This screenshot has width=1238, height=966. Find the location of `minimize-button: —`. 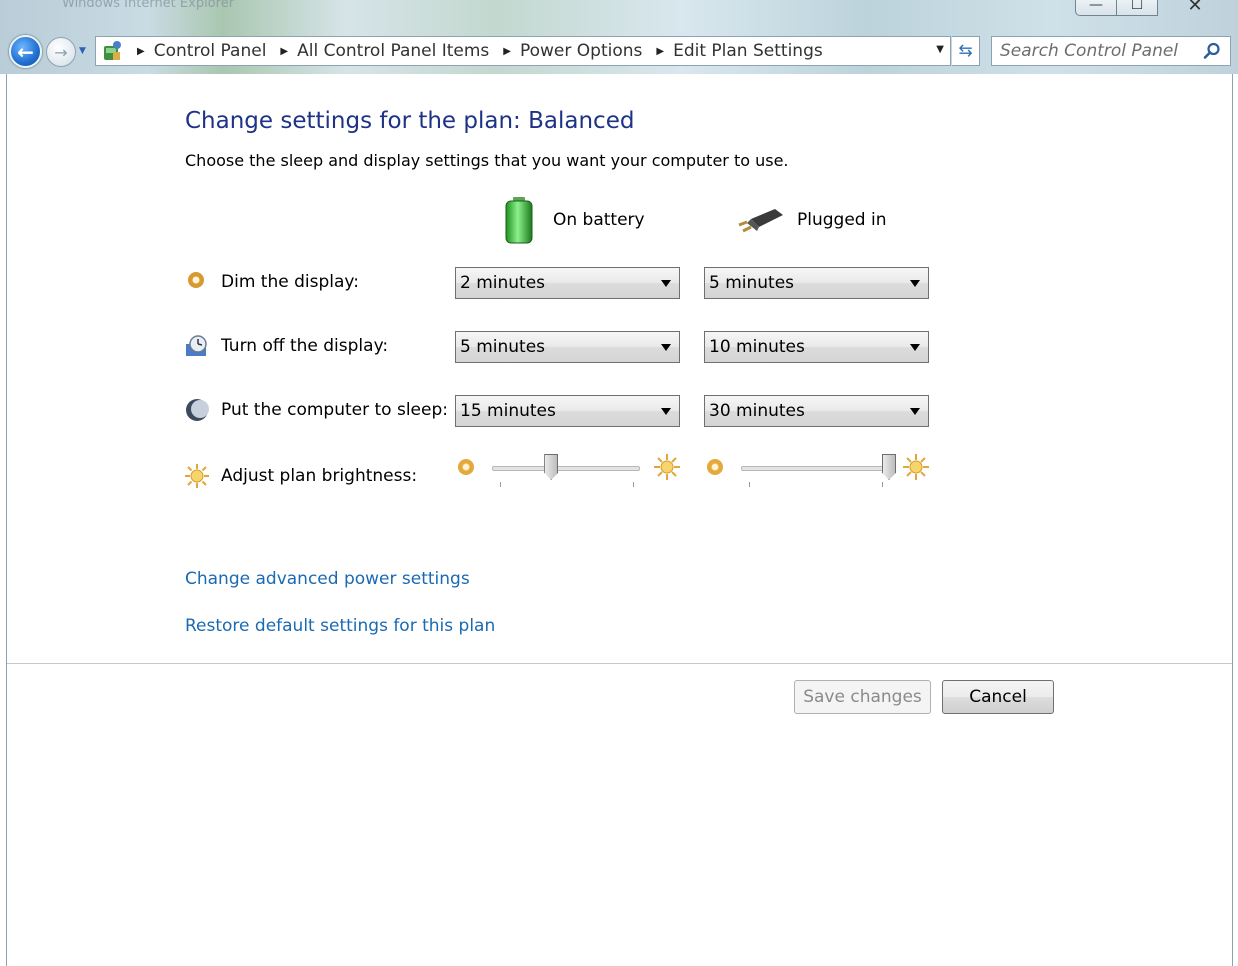

minimize-button: — is located at coordinates (1096, 8).